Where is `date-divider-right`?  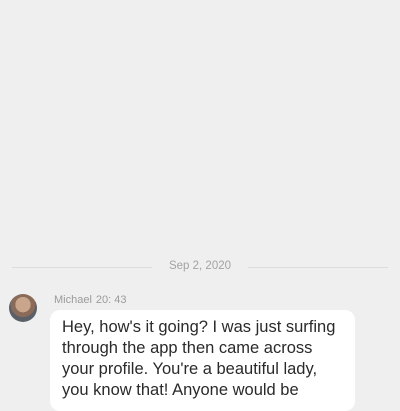 date-divider-right is located at coordinates (318, 267).